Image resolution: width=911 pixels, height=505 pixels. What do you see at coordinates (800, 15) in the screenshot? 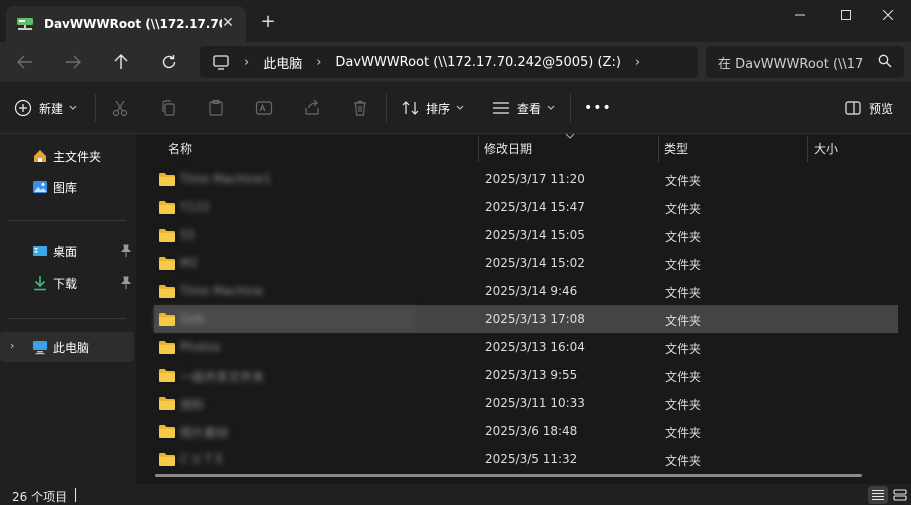
I see `minimize-button` at bounding box center [800, 15].